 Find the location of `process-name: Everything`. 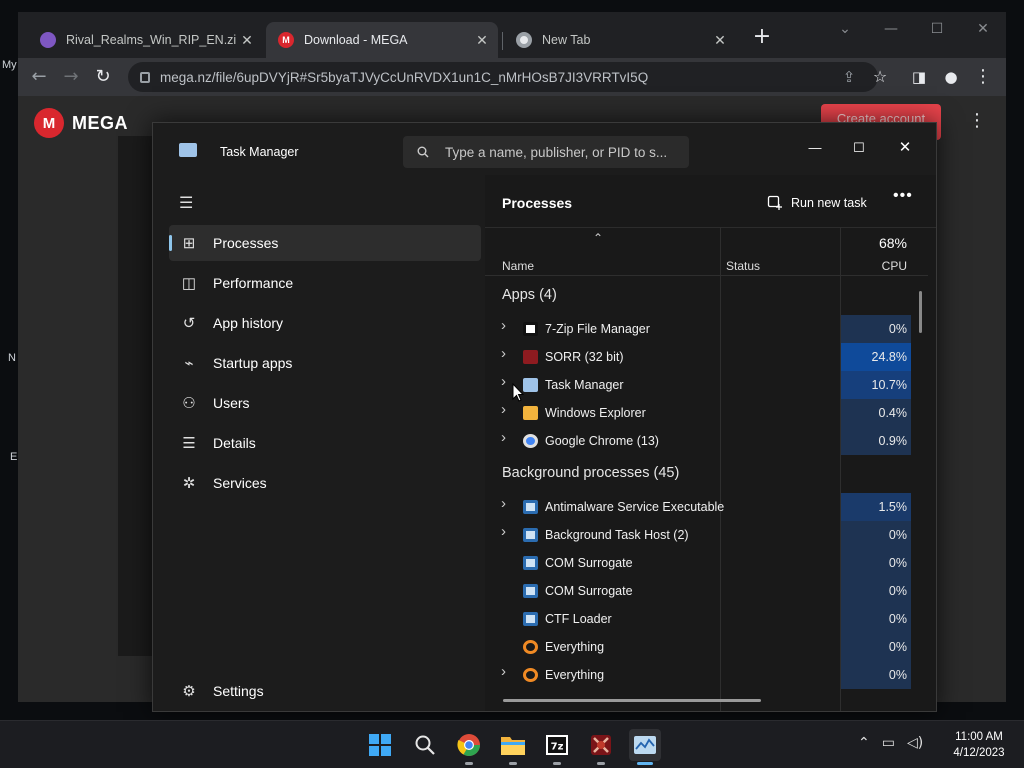

process-name: Everything is located at coordinates (575, 647).